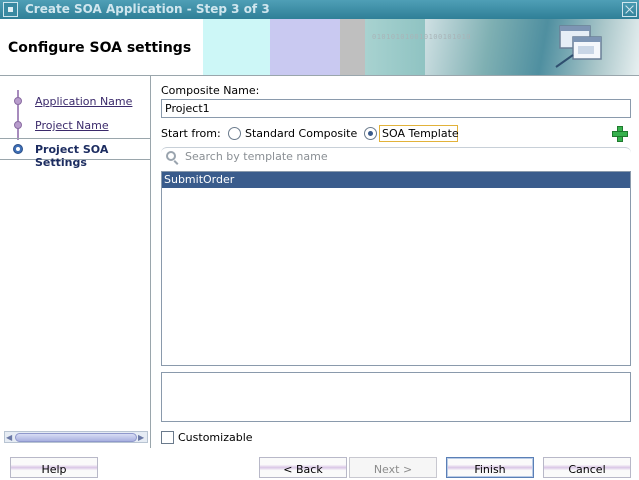 This screenshot has height=480, width=639. I want to click on add-template-icon, so click(620, 134).